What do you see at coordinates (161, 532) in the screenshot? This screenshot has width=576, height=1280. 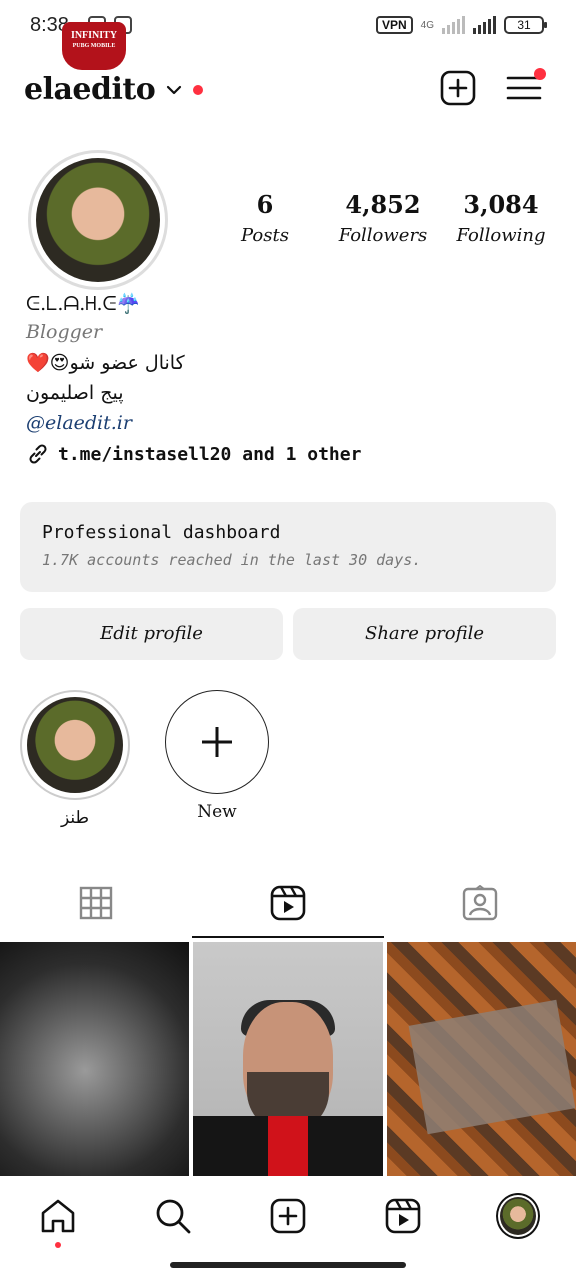 I see `dashboard-title: Professional dashboard` at bounding box center [161, 532].